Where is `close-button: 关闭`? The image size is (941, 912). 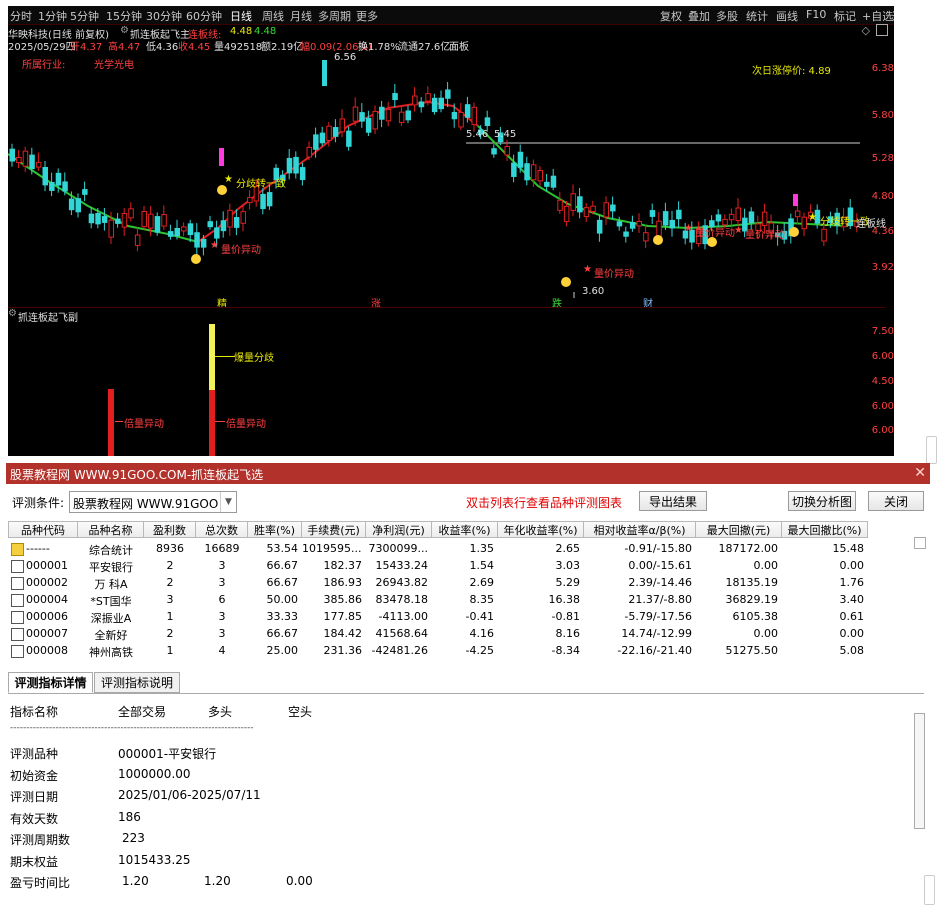
close-button: 关闭 is located at coordinates (896, 501).